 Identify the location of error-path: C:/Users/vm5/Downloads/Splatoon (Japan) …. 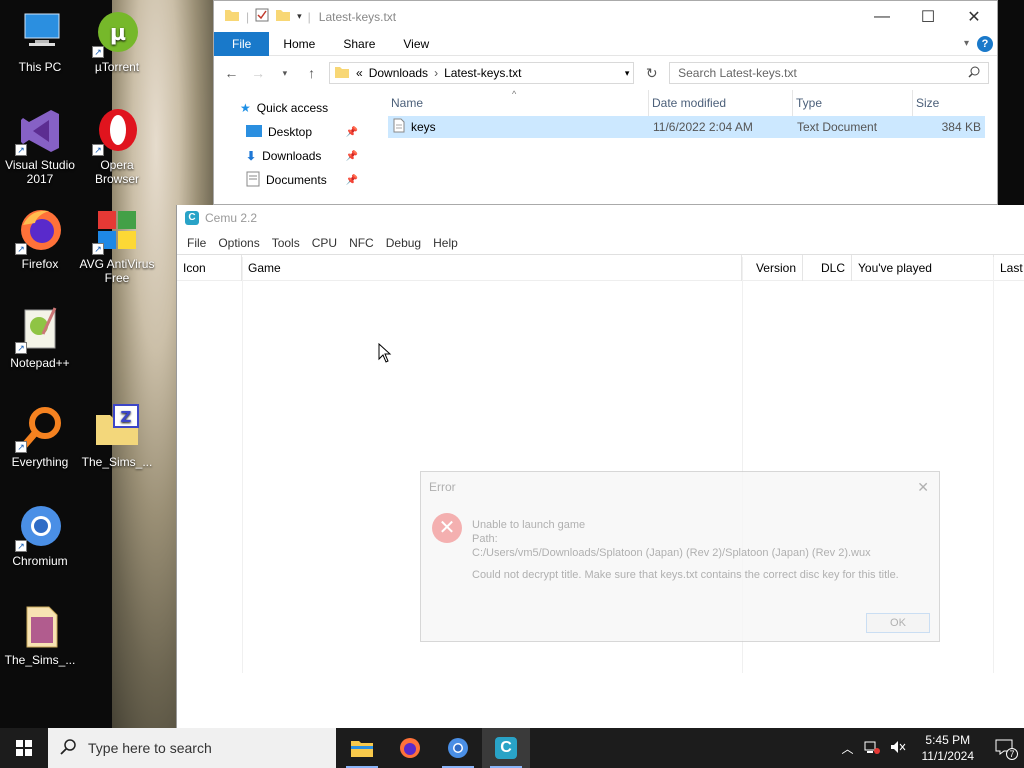
(671, 553).